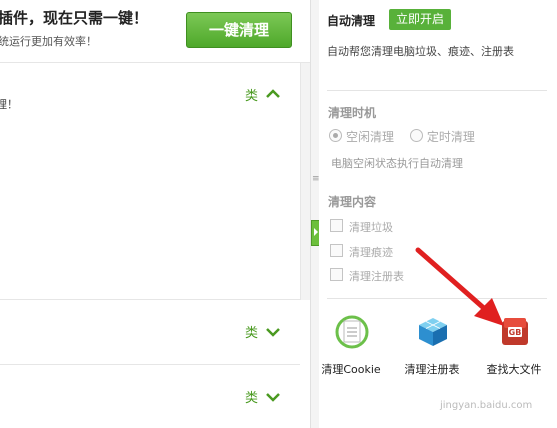  I want to click on registry-cube-icon, so click(433, 332).